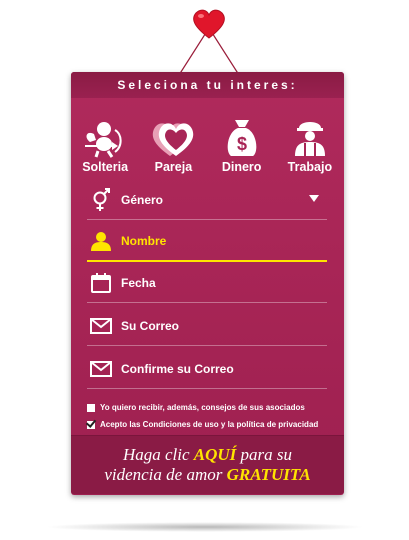  What do you see at coordinates (207, 200) in the screenshot?
I see `gender-select: Género` at bounding box center [207, 200].